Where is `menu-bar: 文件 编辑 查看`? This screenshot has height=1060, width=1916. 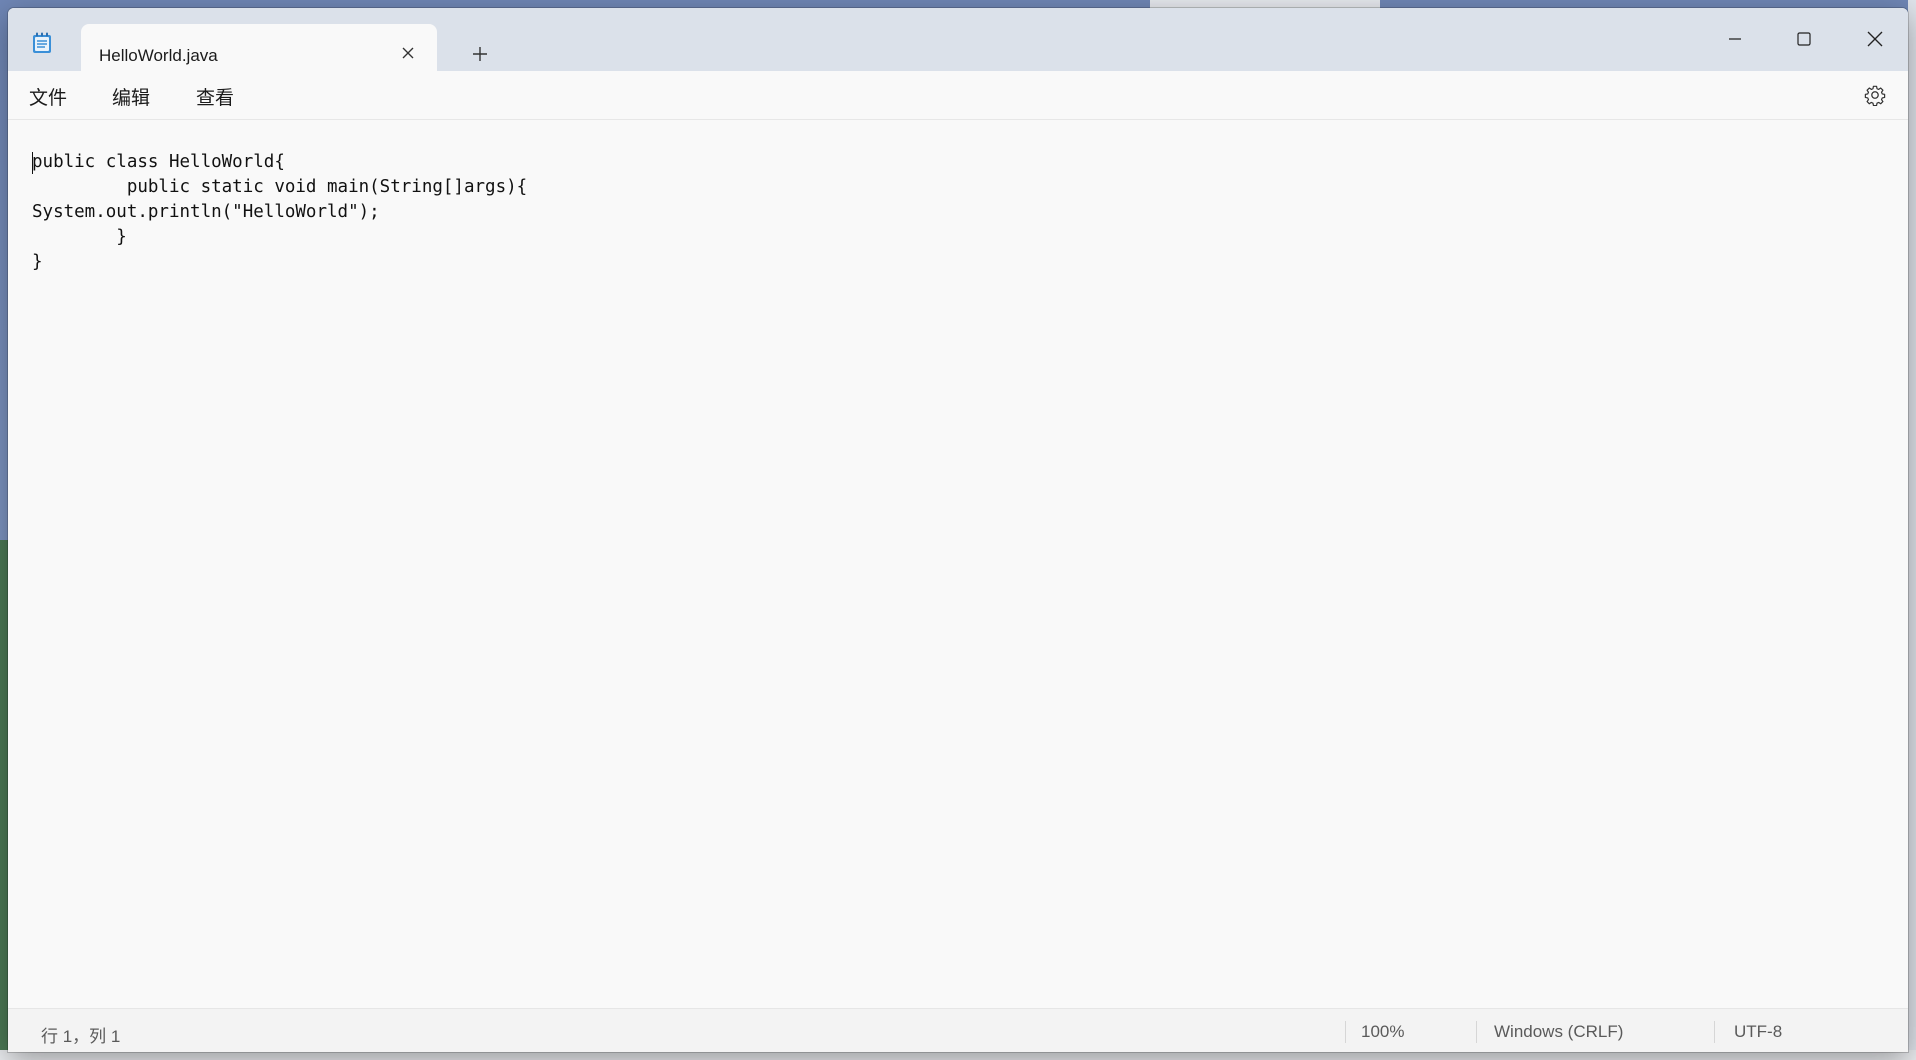 menu-bar: 文件 编辑 查看 is located at coordinates (958, 95).